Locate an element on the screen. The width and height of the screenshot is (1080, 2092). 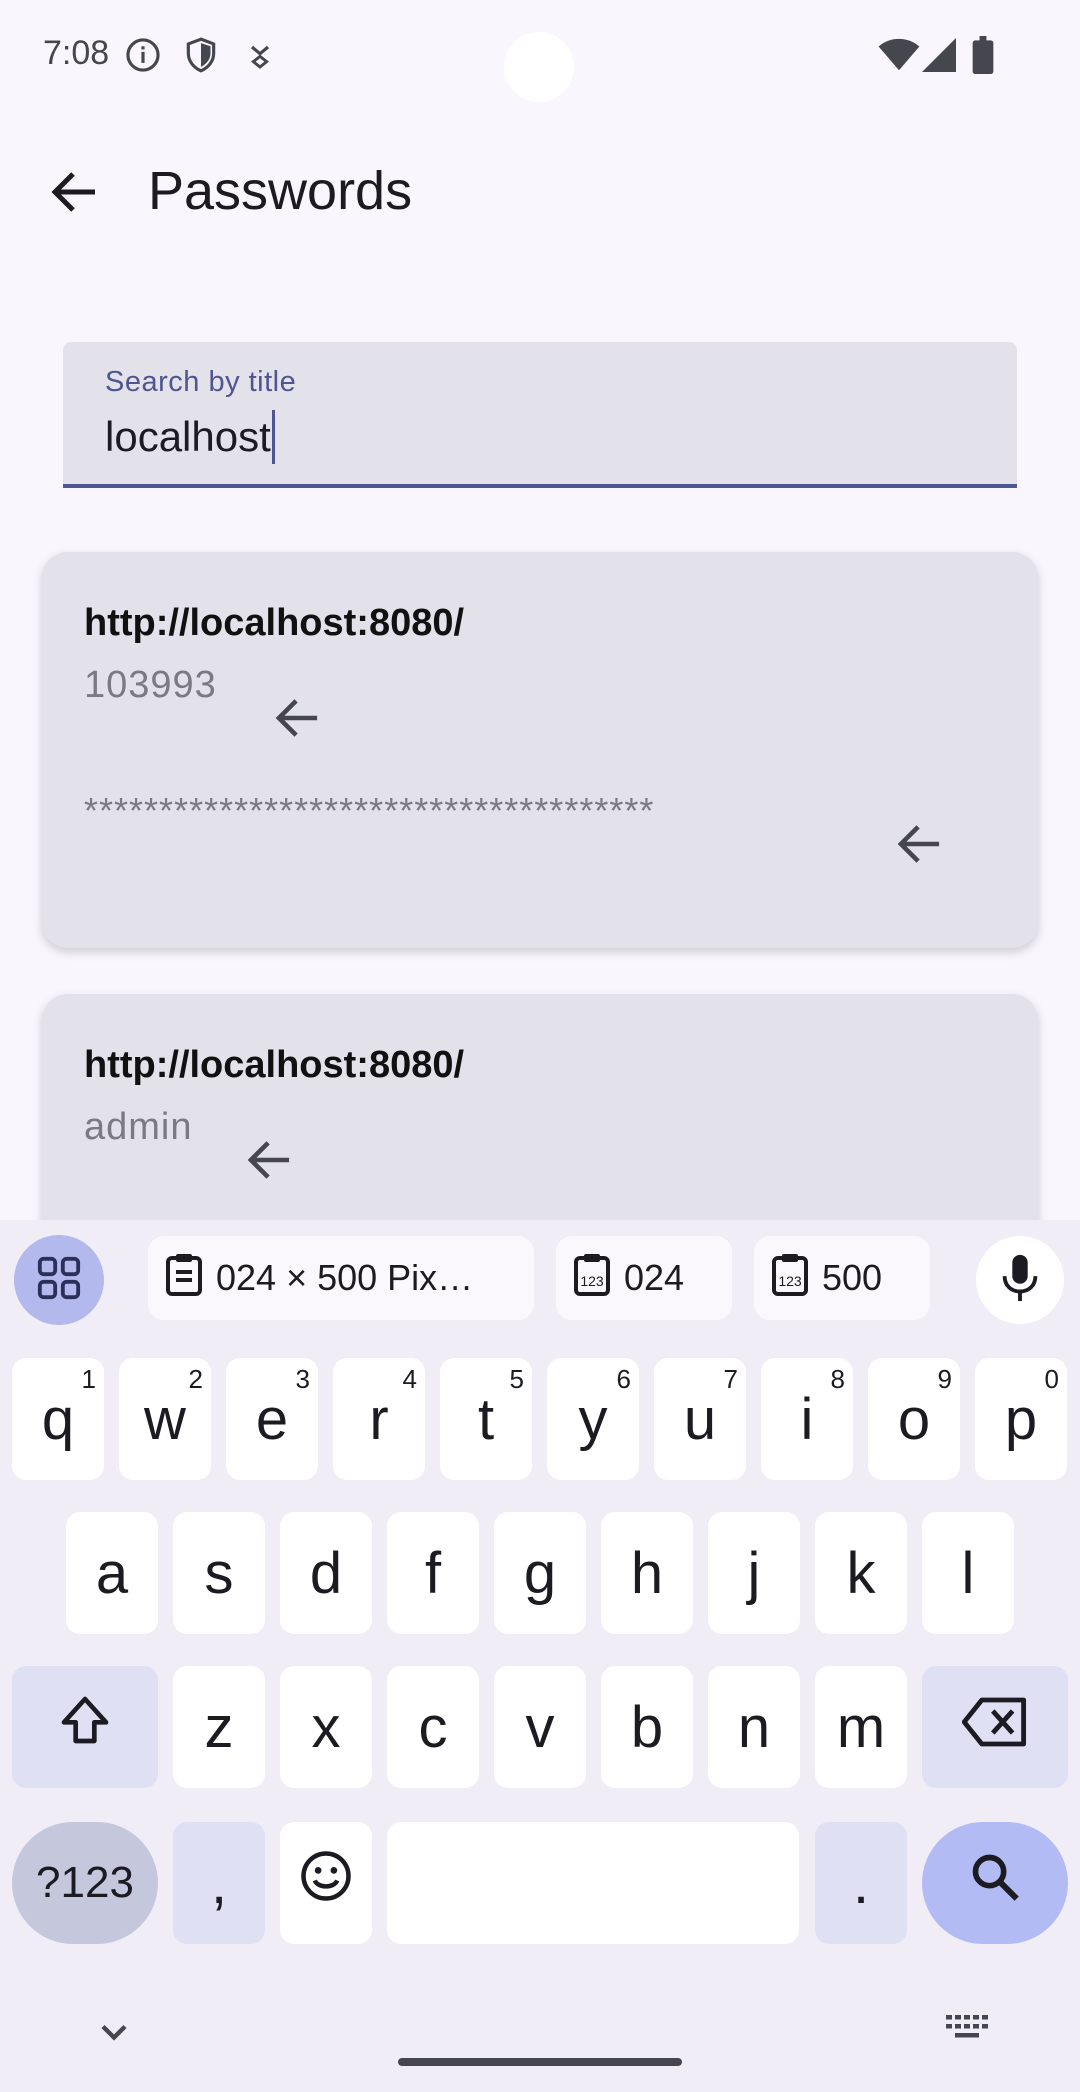
page-title: Passwords is located at coordinates (280, 191).